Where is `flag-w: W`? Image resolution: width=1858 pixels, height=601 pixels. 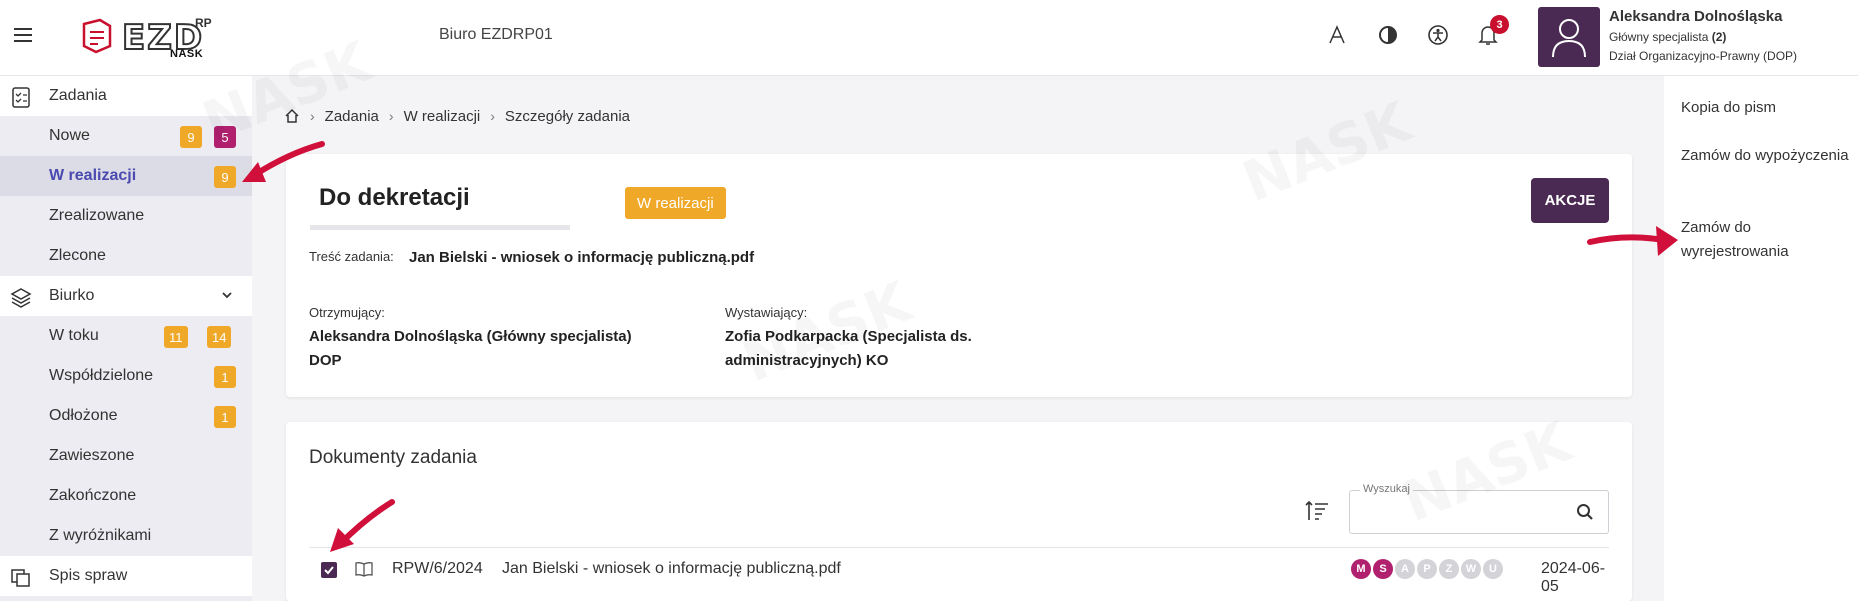
flag-w: W is located at coordinates (1471, 569).